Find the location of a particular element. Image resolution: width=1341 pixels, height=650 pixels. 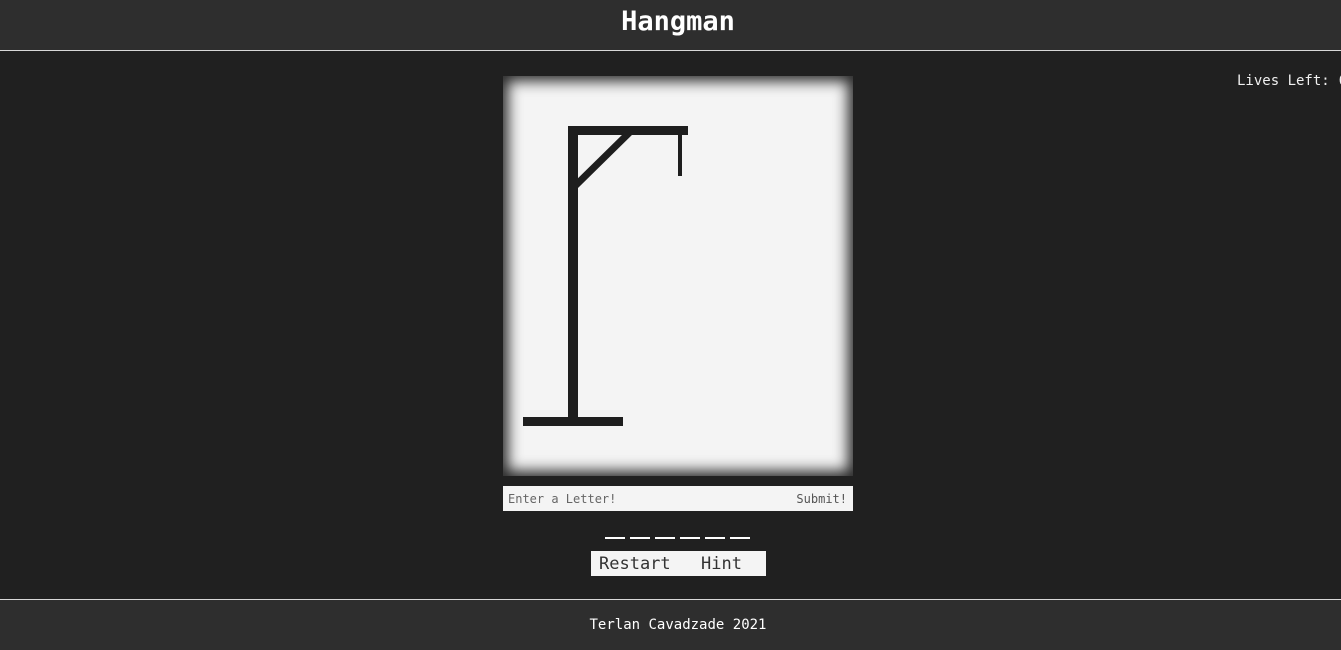

footer-bar: Terlan Cavadzade 2021 is located at coordinates (670, 624).